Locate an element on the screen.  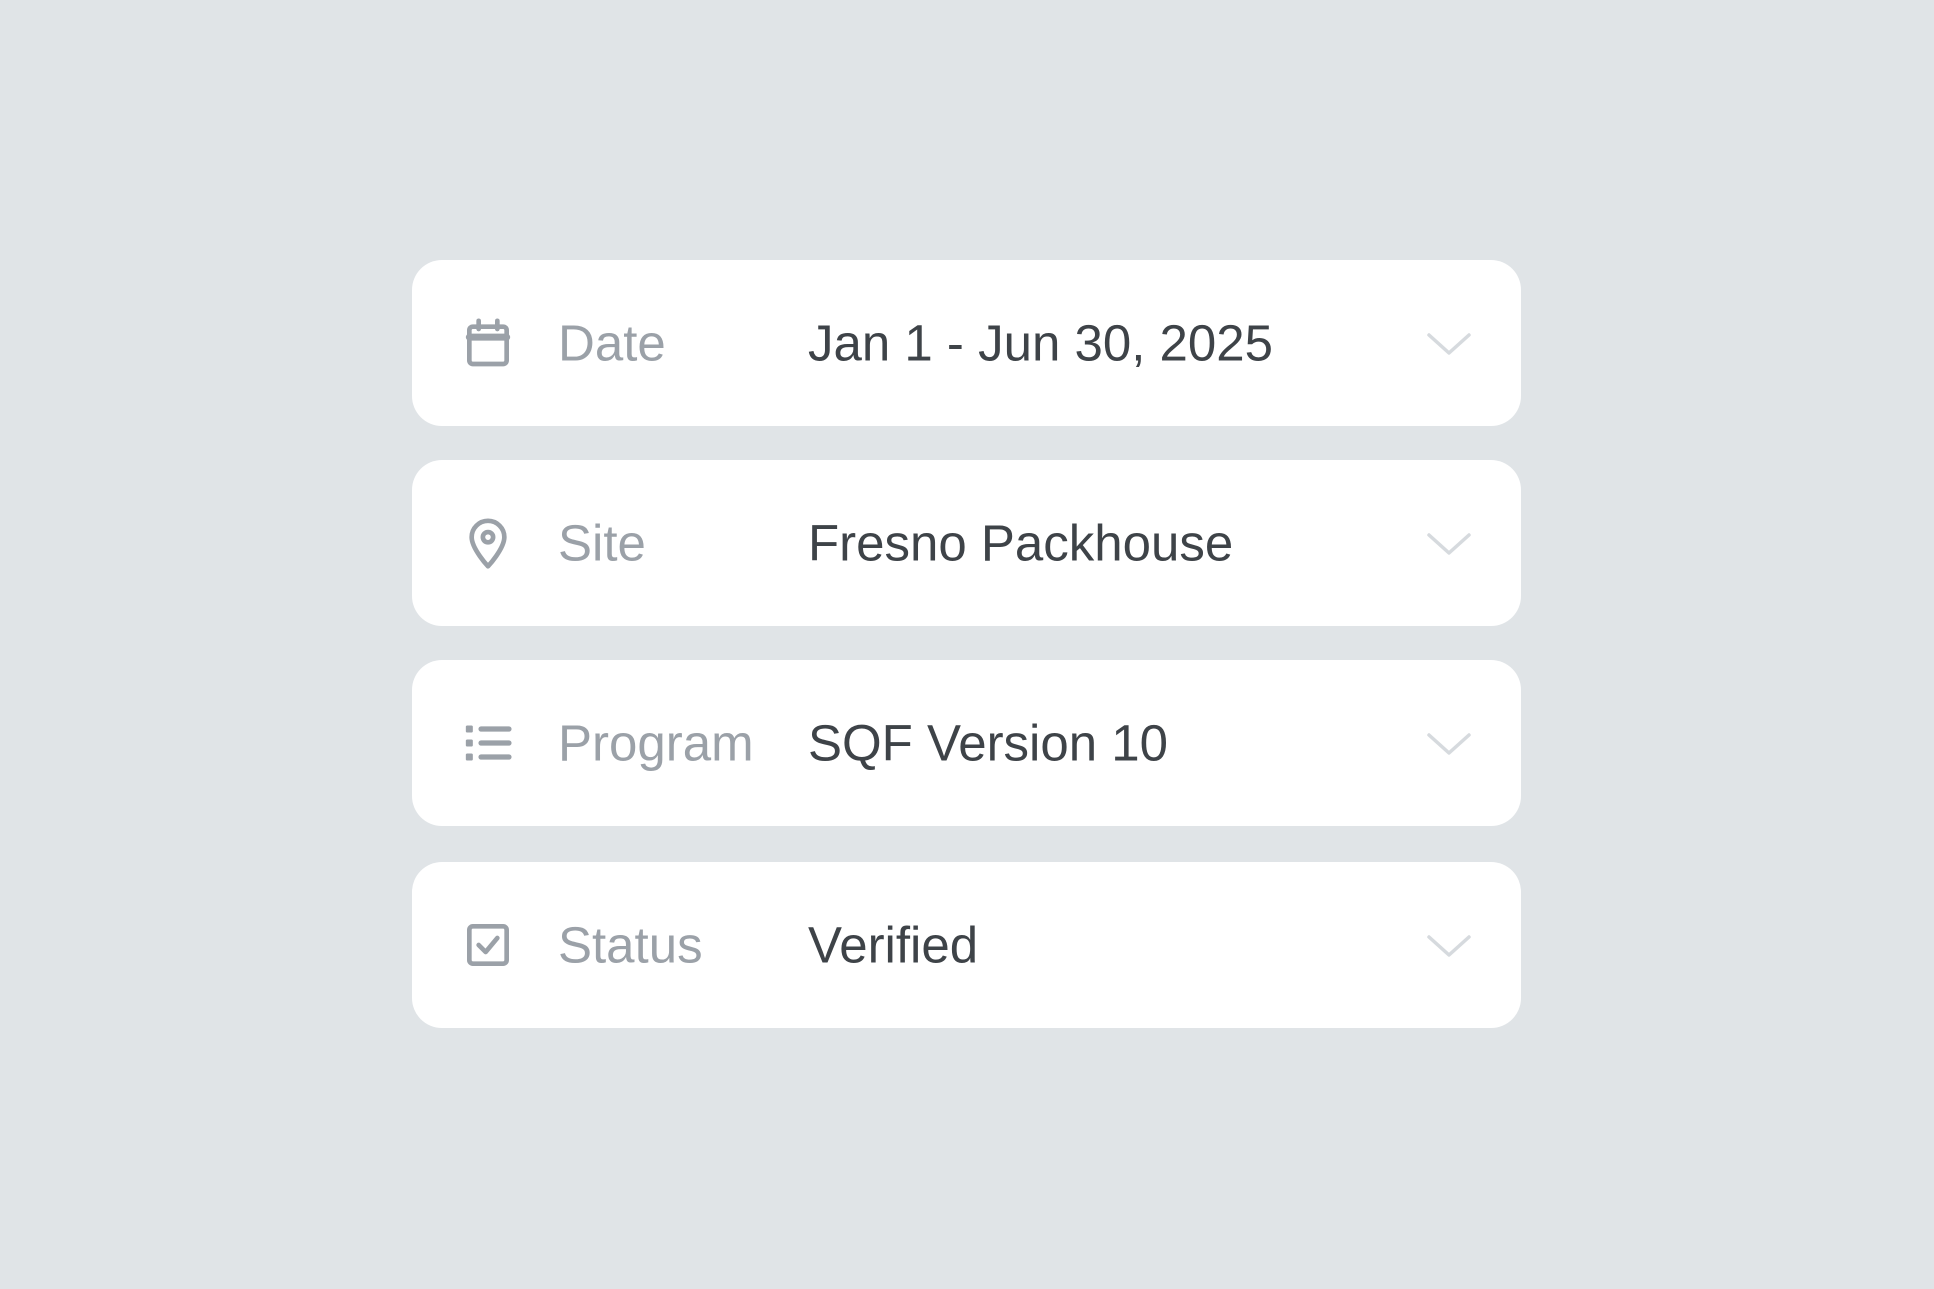
status-filter-label: Status is located at coordinates (630, 945).